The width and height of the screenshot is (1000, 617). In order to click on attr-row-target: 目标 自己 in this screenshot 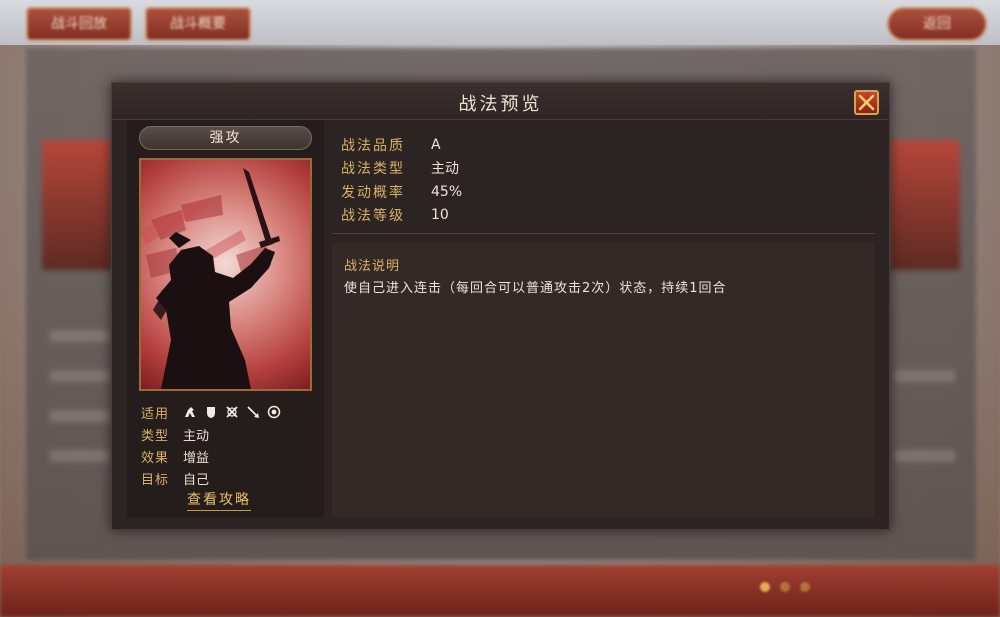, I will do `click(231, 478)`.